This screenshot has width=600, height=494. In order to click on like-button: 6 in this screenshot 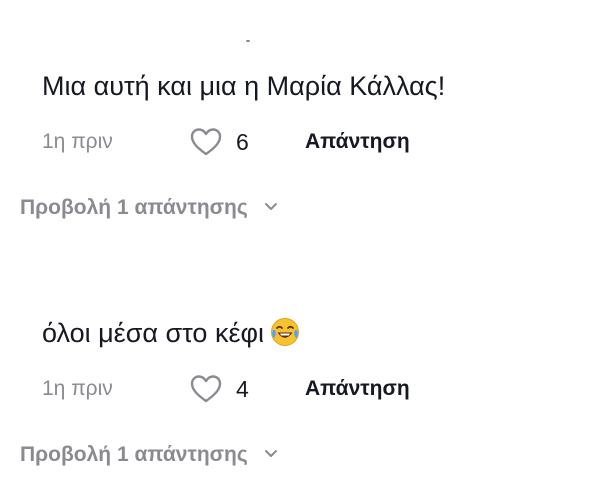, I will do `click(230, 142)`.